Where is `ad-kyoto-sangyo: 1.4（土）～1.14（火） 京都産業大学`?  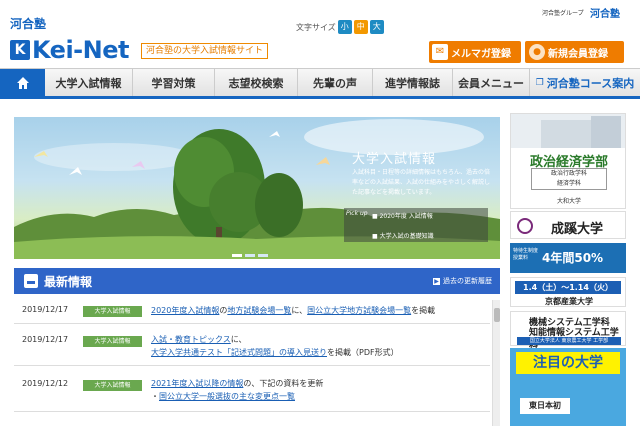 ad-kyoto-sangyo: 1.4（土）～1.14（火） 京都産業大学 is located at coordinates (568, 292).